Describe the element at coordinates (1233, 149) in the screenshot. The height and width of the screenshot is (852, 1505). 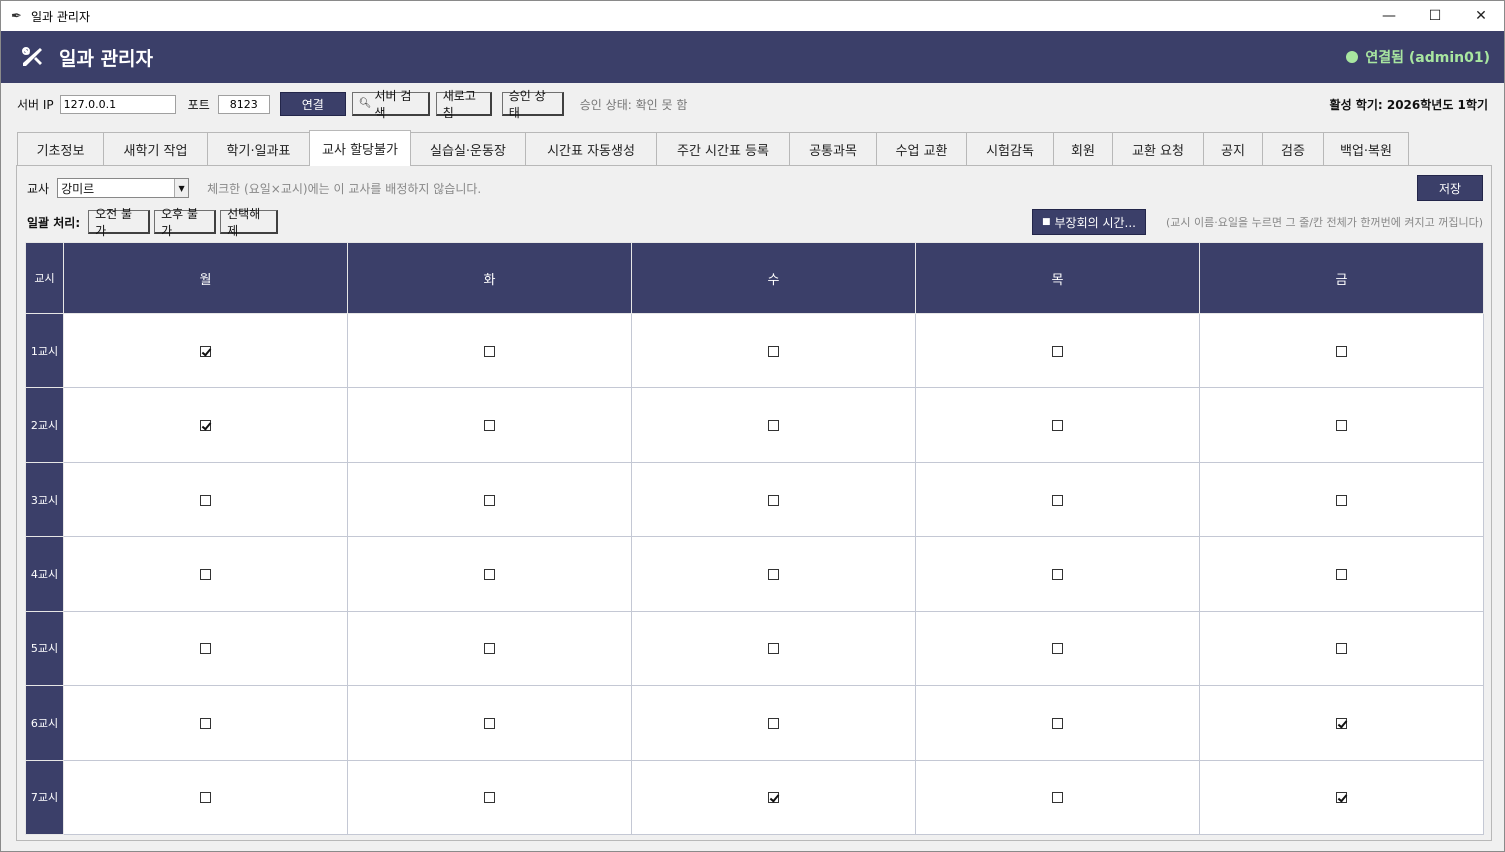
I see `tab-notice: 공지` at that location.